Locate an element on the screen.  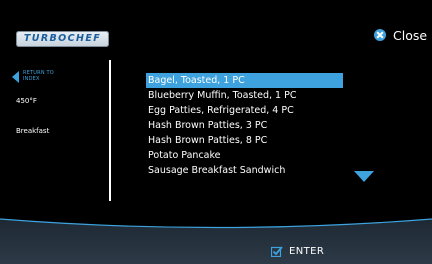
turbochef-logo: TURBOCHEF is located at coordinates (62, 39).